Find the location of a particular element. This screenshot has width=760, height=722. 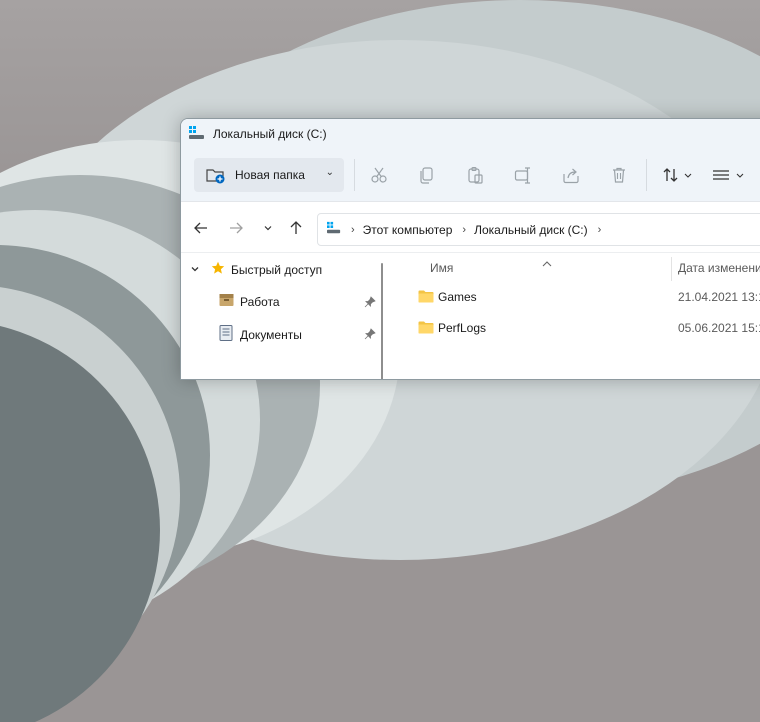

delete-icon is located at coordinates (619, 175).